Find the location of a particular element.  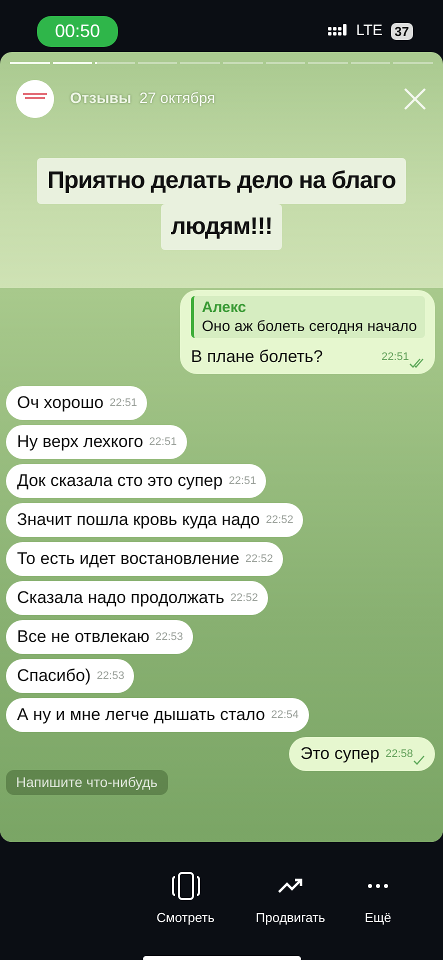

message-text: А ну и мне легче дышать стало is located at coordinates (141, 715).